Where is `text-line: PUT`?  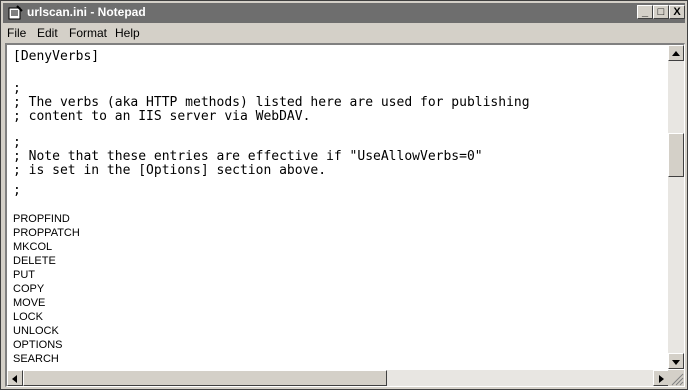 text-line: PUT is located at coordinates (24, 275).